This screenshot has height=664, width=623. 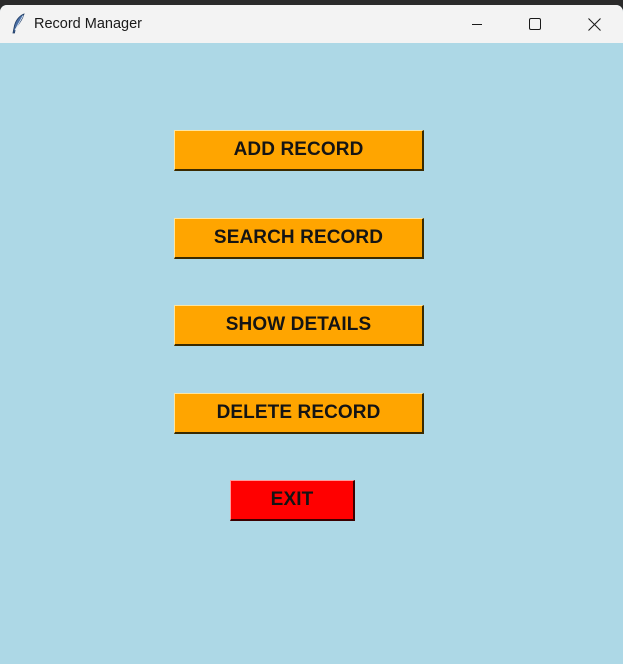 I want to click on maximize-button, so click(x=535, y=24).